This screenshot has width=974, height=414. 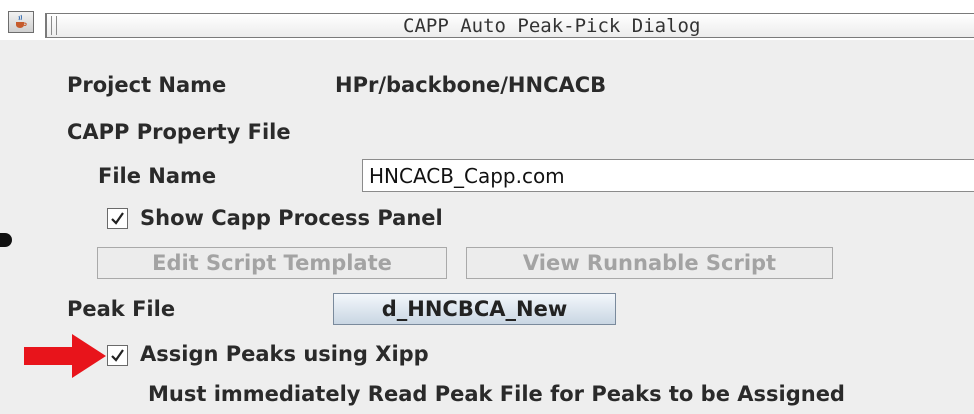 What do you see at coordinates (284, 354) in the screenshot?
I see `assign-peaks-label: Assign Peaks using Xipp` at bounding box center [284, 354].